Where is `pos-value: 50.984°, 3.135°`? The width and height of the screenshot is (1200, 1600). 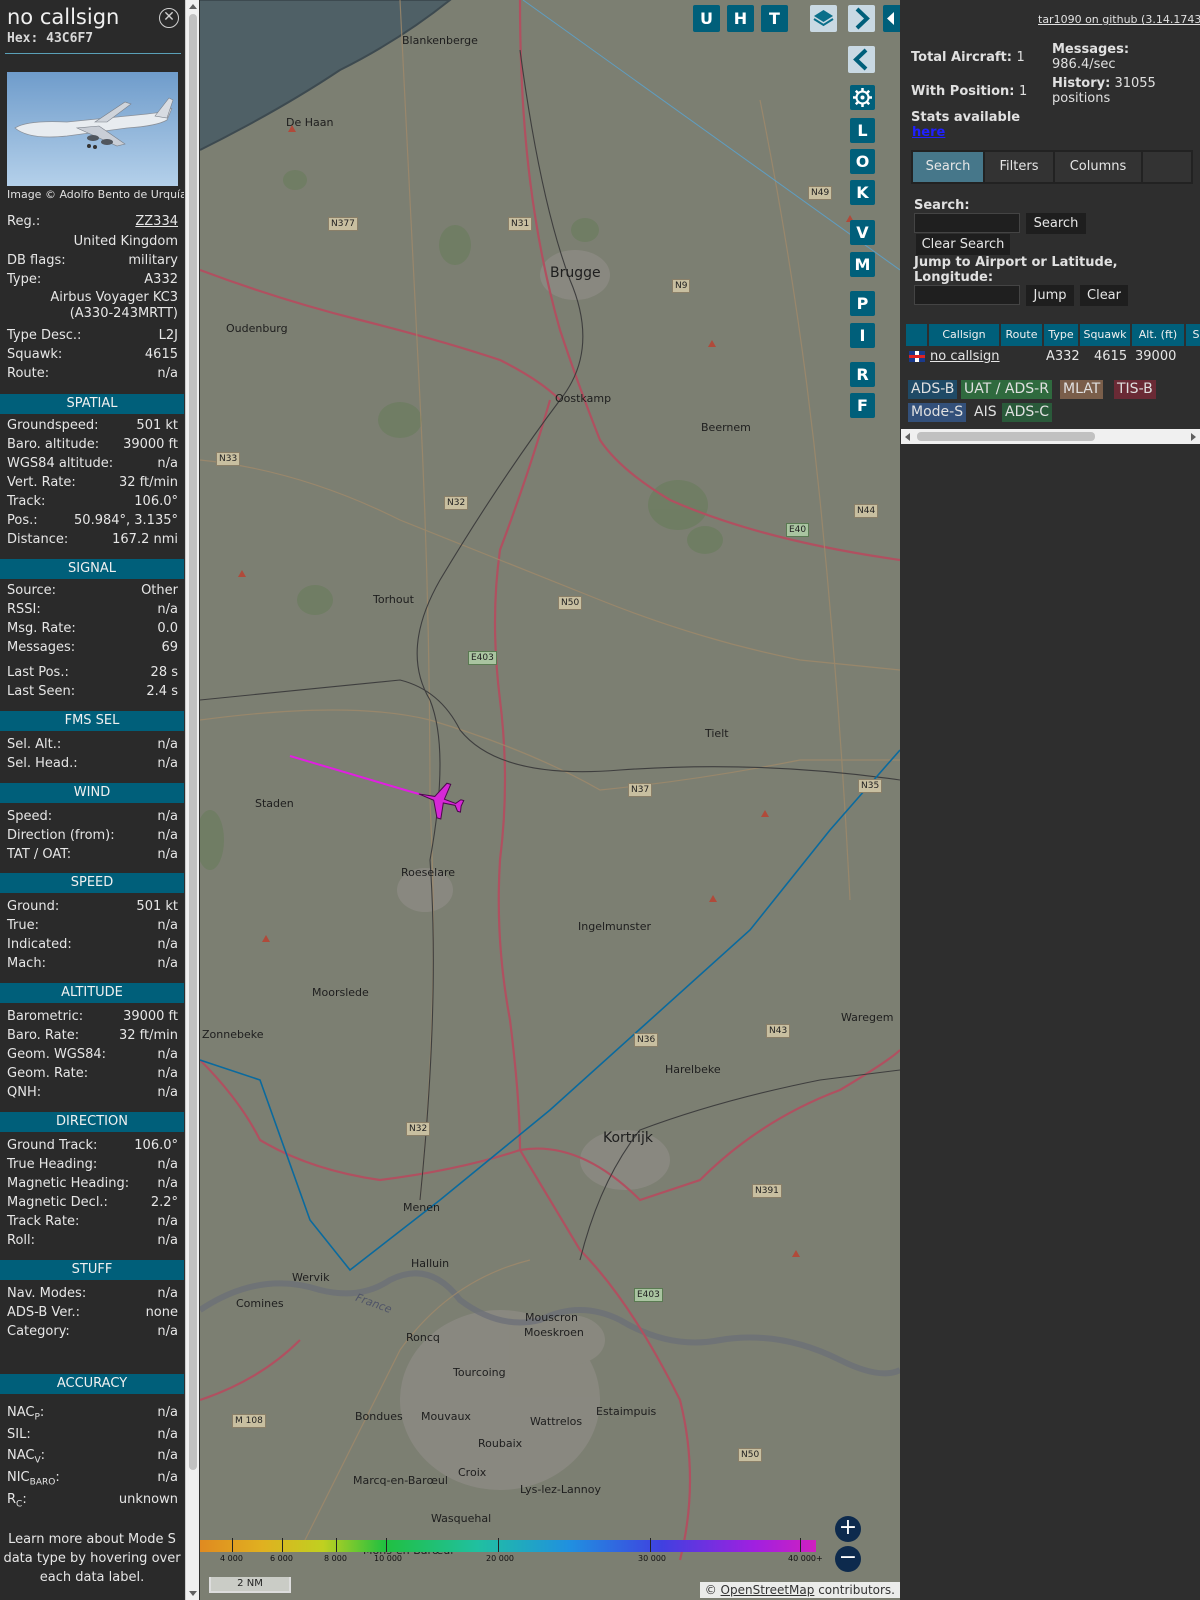
pos-value: 50.984°, 3.135° is located at coordinates (126, 520).